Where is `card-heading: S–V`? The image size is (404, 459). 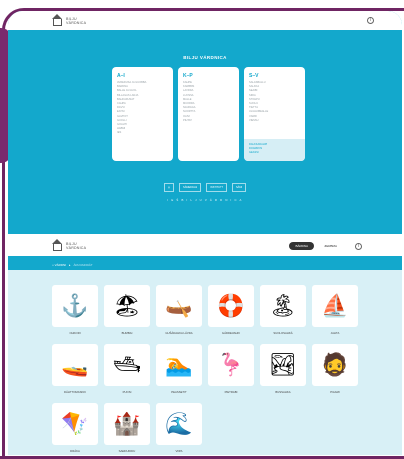 card-heading: S–V is located at coordinates (254, 76).